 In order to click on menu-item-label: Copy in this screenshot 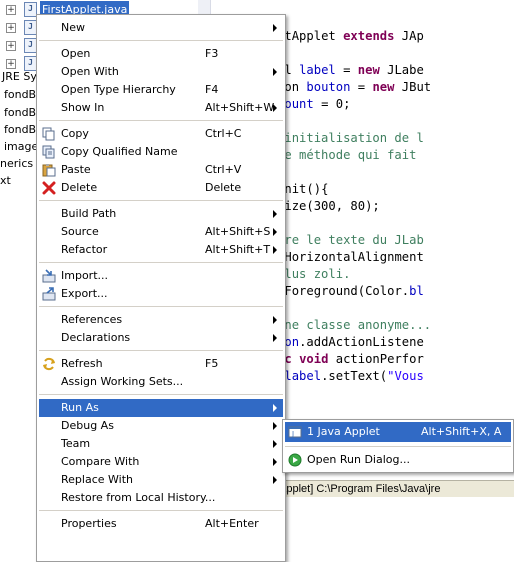, I will do `click(75, 133)`.